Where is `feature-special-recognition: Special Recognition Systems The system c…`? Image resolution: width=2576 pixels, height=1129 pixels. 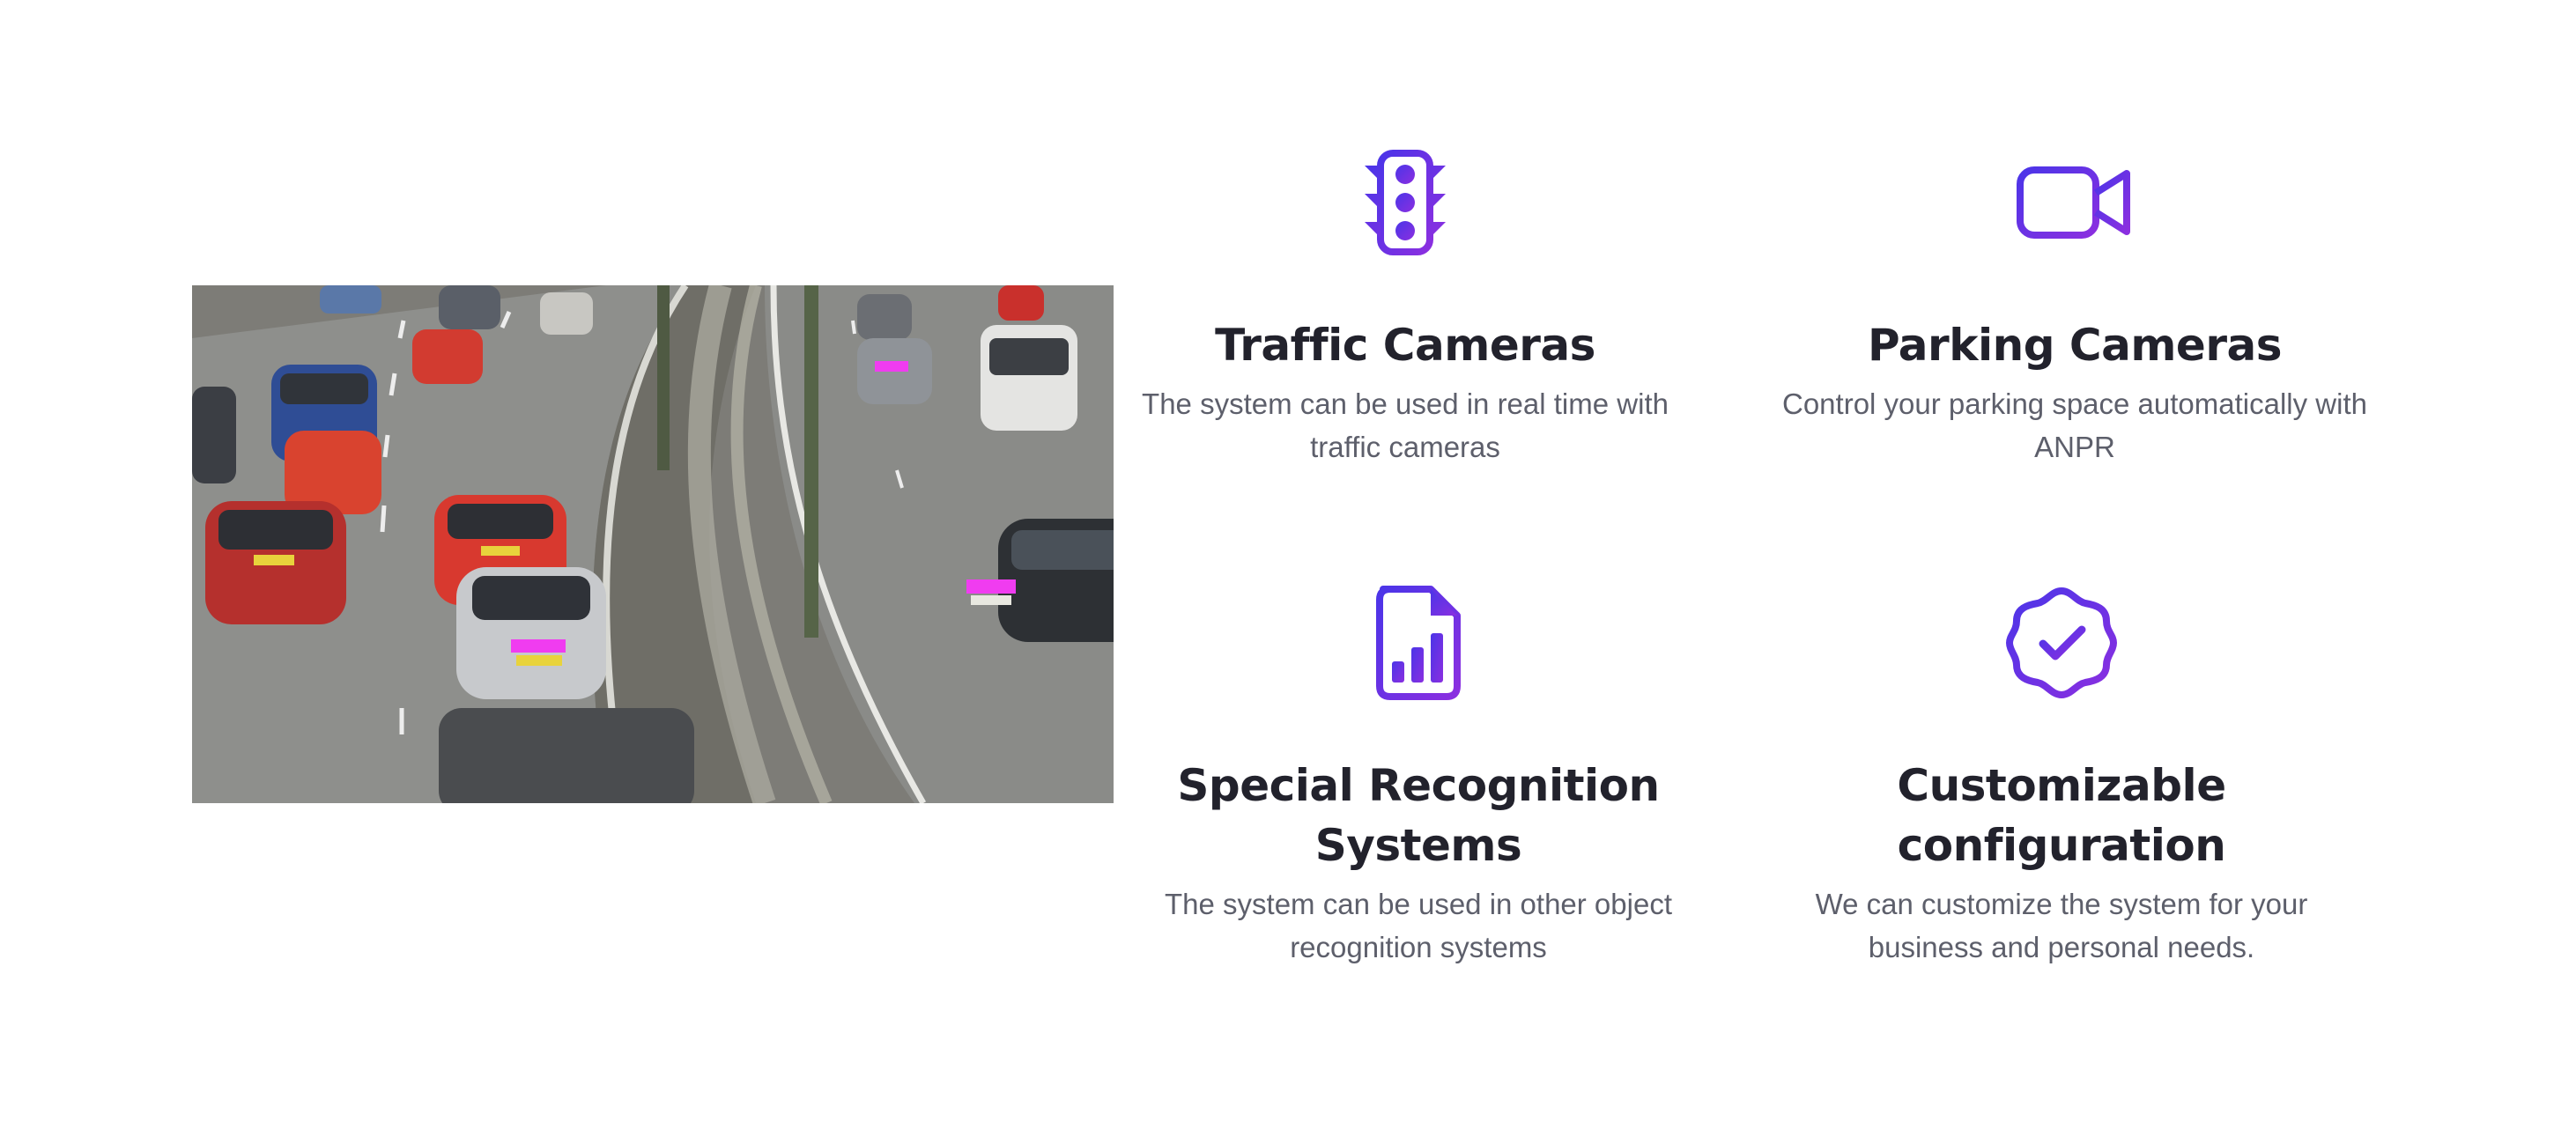 feature-special-recognition: Special Recognition Systems The system c… is located at coordinates (1419, 775).